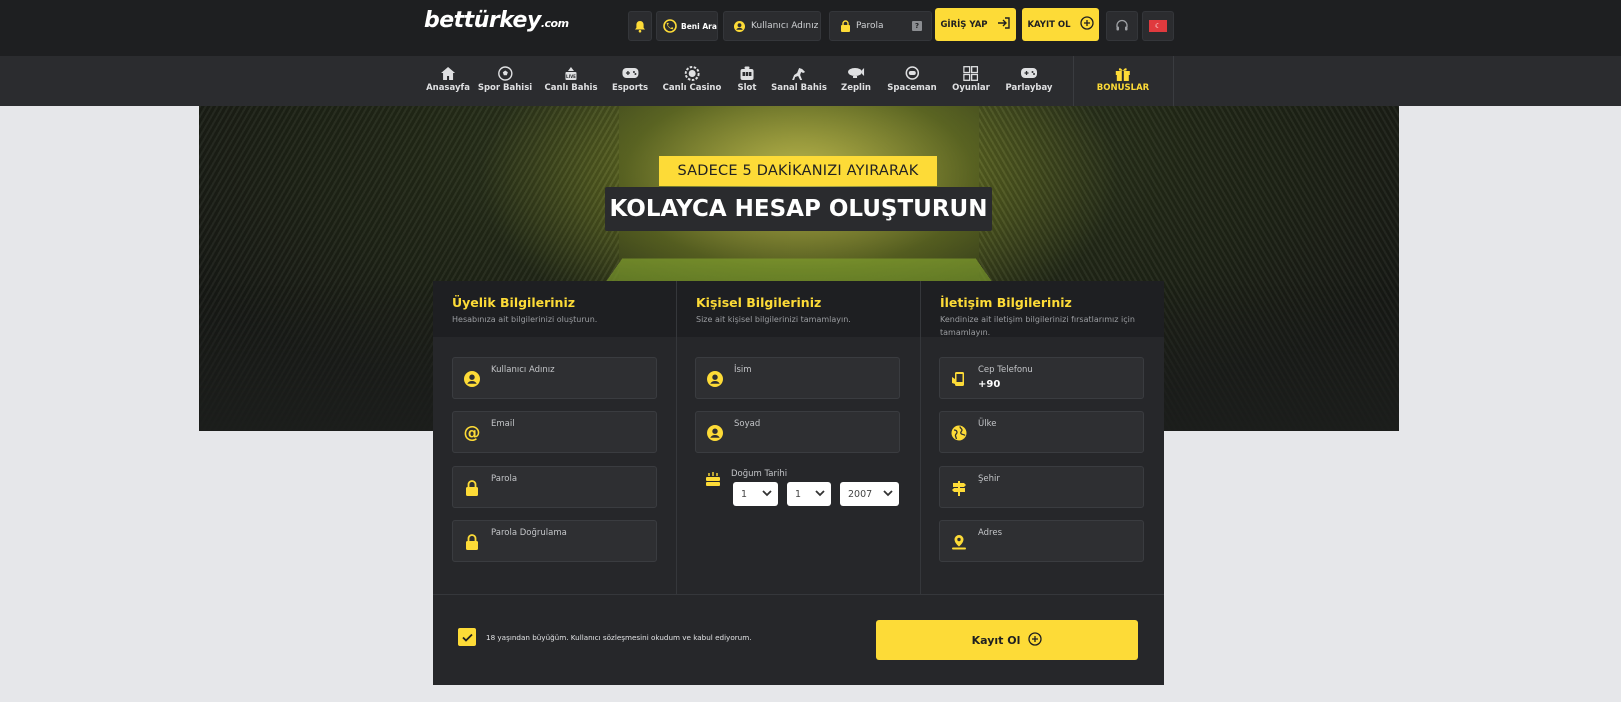 This screenshot has height=702, width=1621. I want to click on phone-prefix: +90, so click(989, 384).